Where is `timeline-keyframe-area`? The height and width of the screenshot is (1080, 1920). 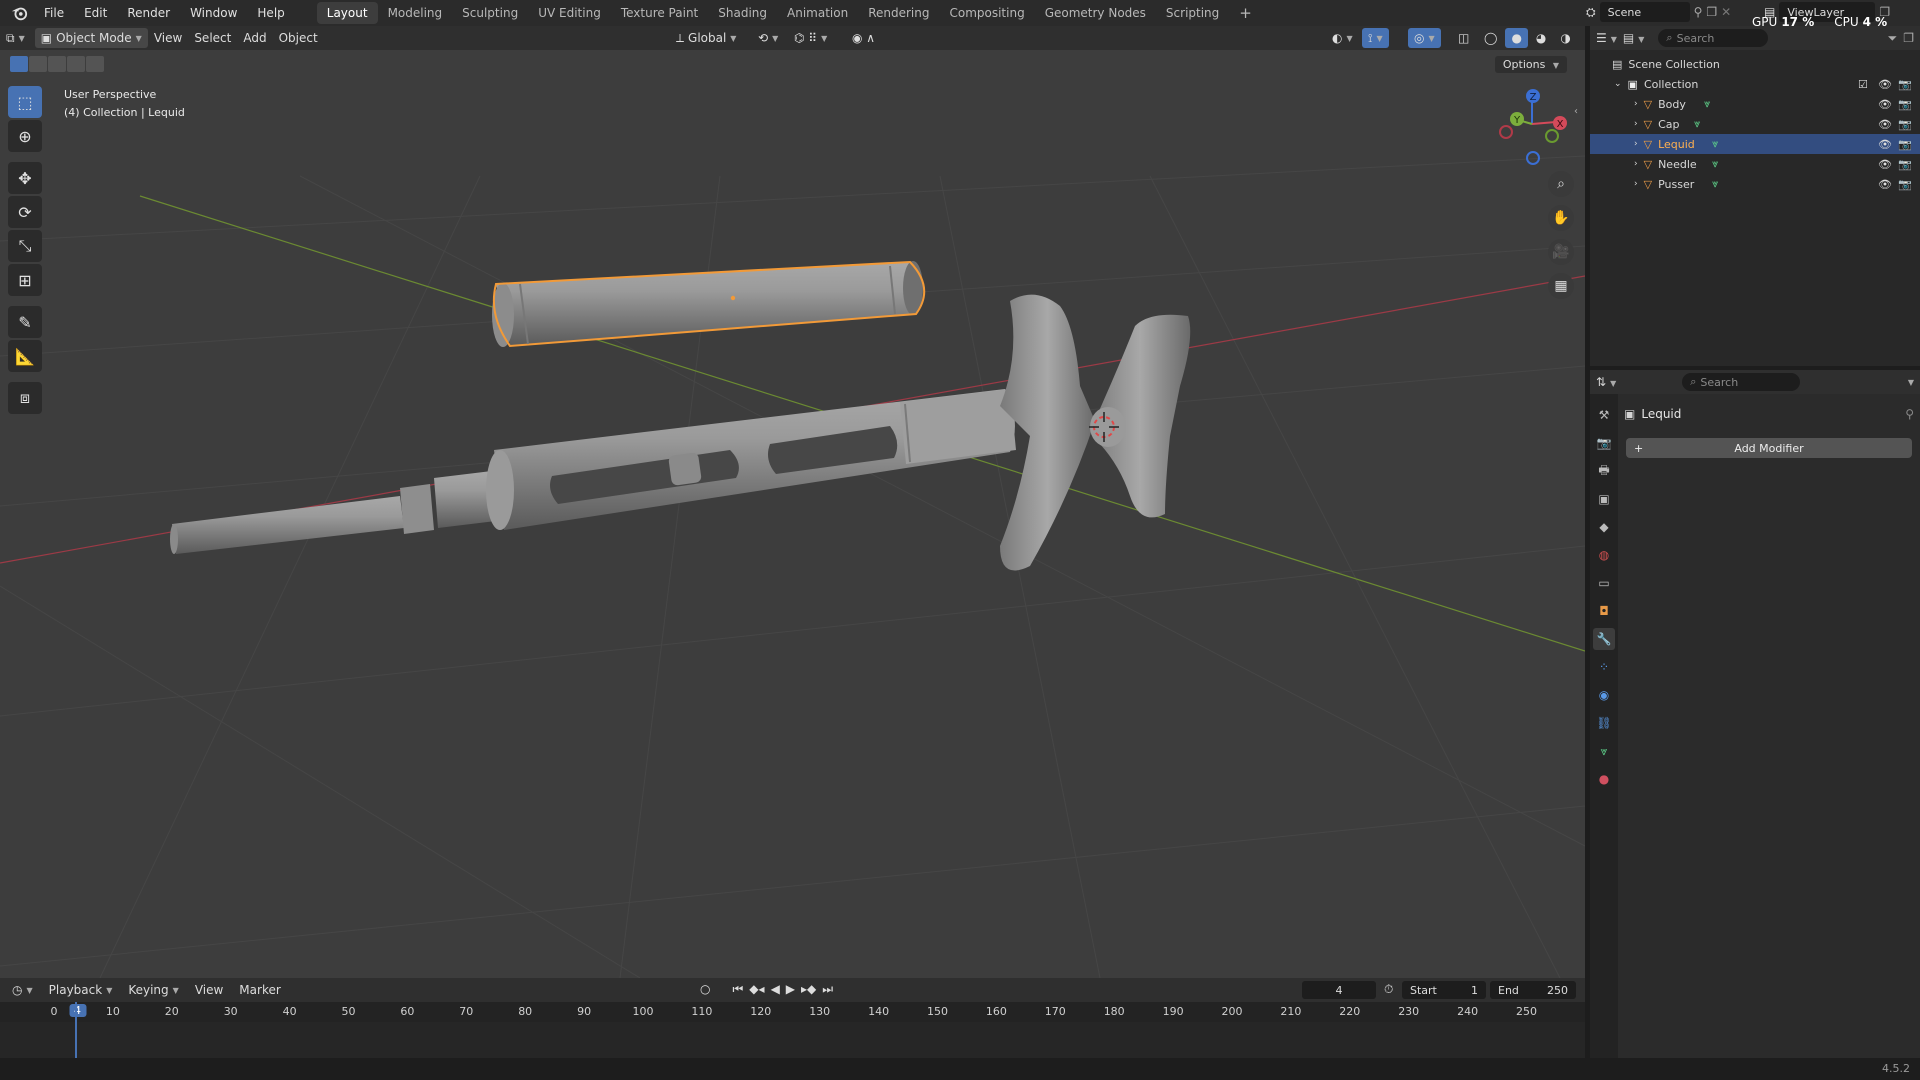 timeline-keyframe-area is located at coordinates (792, 1030).